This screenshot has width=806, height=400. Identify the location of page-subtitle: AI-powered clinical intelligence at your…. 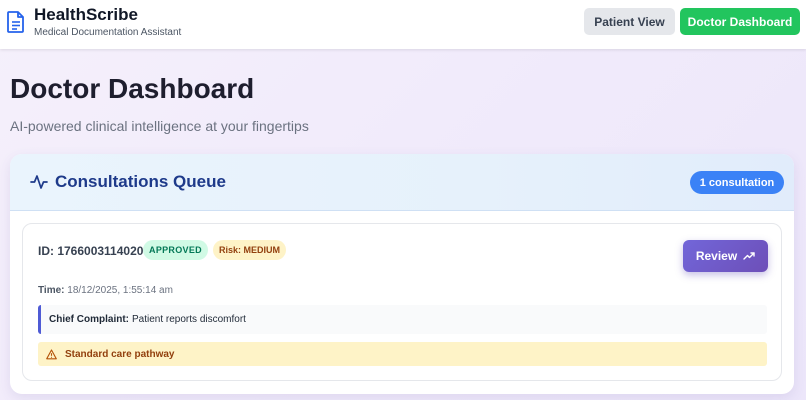
(159, 126).